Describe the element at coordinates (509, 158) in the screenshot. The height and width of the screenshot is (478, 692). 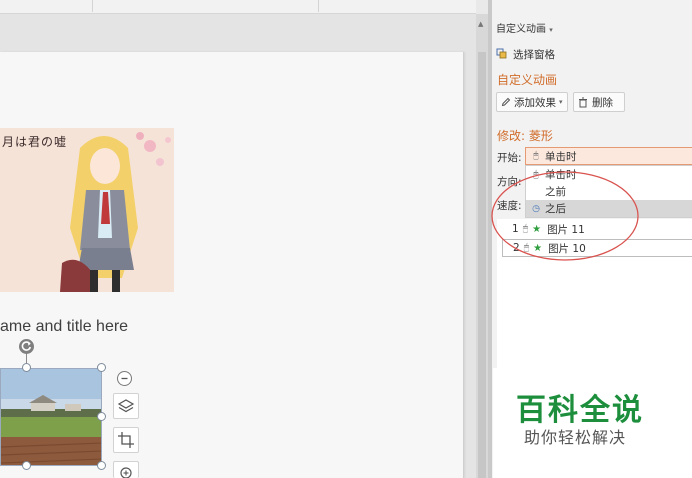
I see `start-label: 开始:` at that location.